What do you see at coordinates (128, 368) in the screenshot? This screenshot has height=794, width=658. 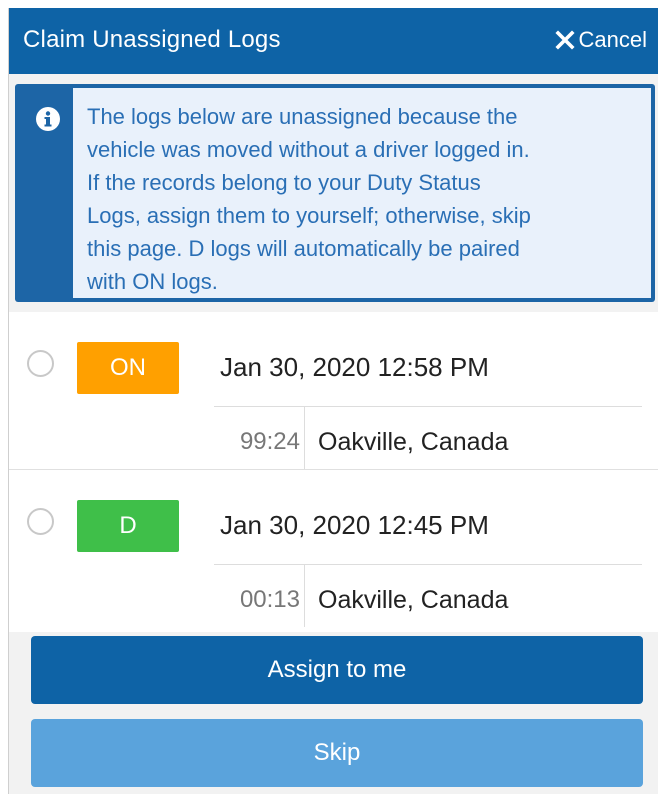 I see `status-badge: ON` at bounding box center [128, 368].